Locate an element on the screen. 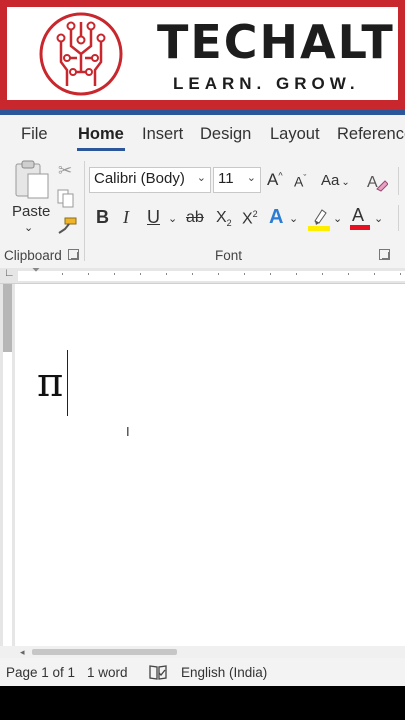  caret-up-icon: ^ is located at coordinates (280, 175).